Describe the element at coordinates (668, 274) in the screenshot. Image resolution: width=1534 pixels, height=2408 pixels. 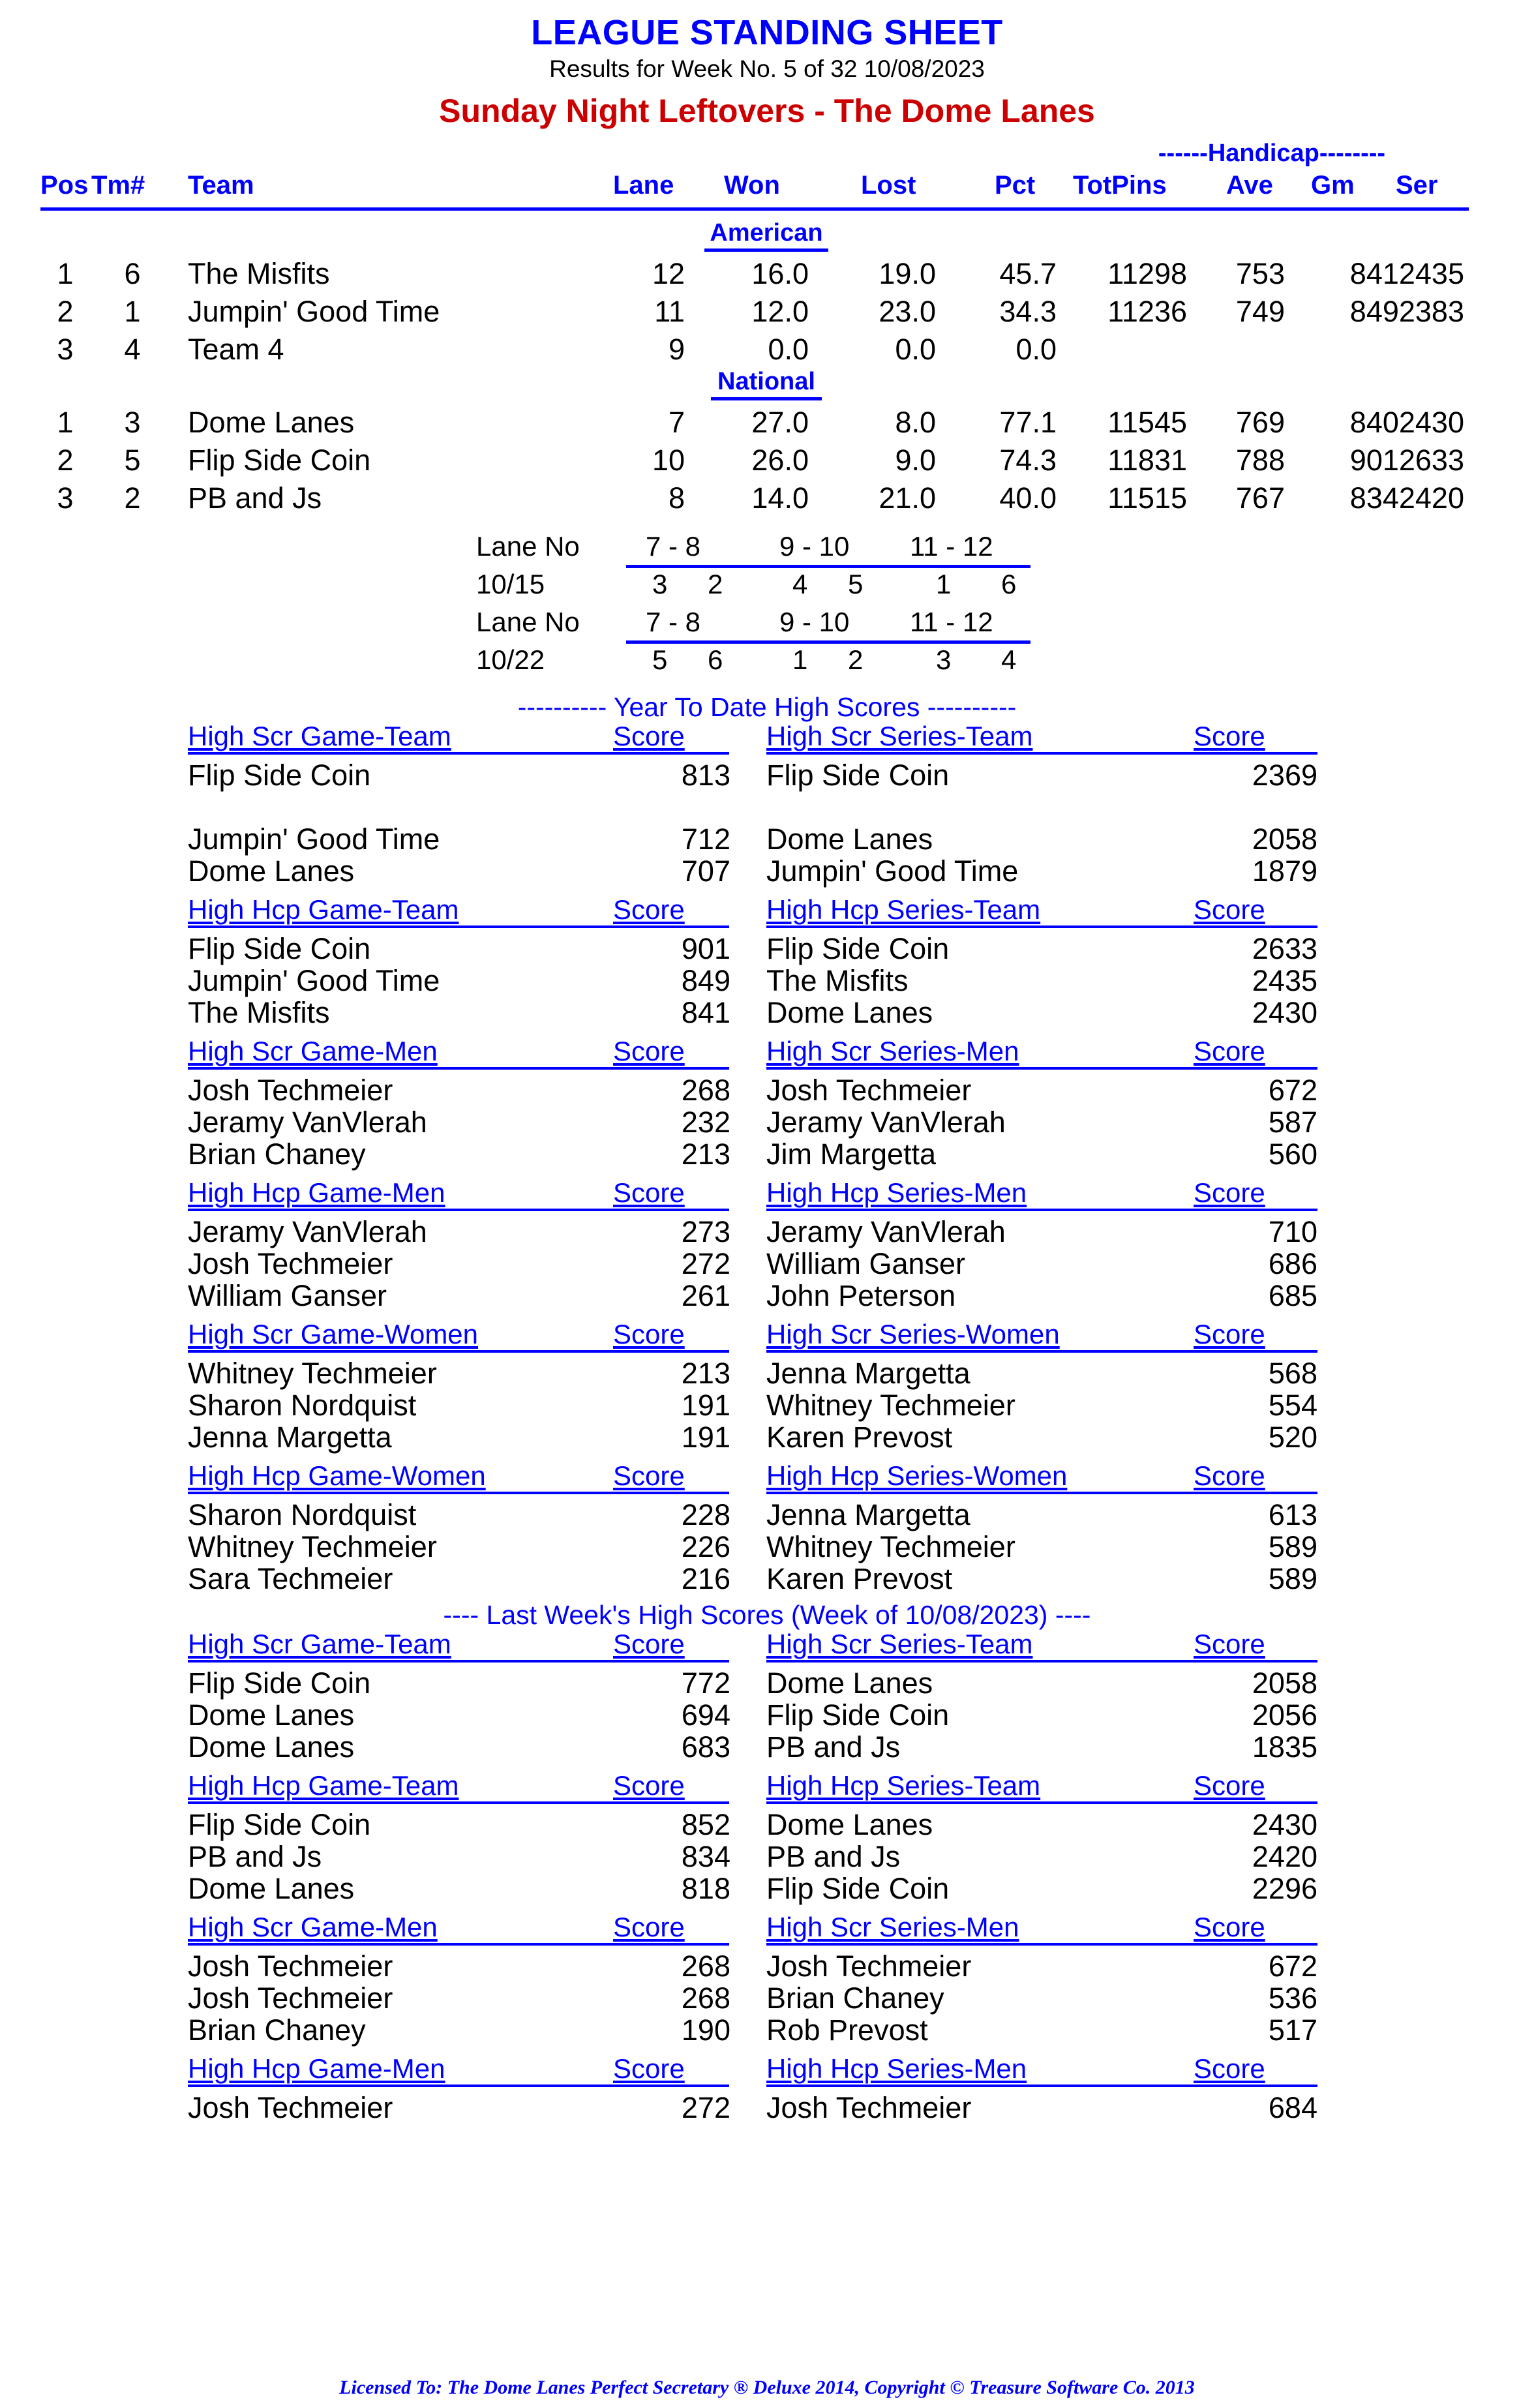
I see `cell-lane: 12` at that location.